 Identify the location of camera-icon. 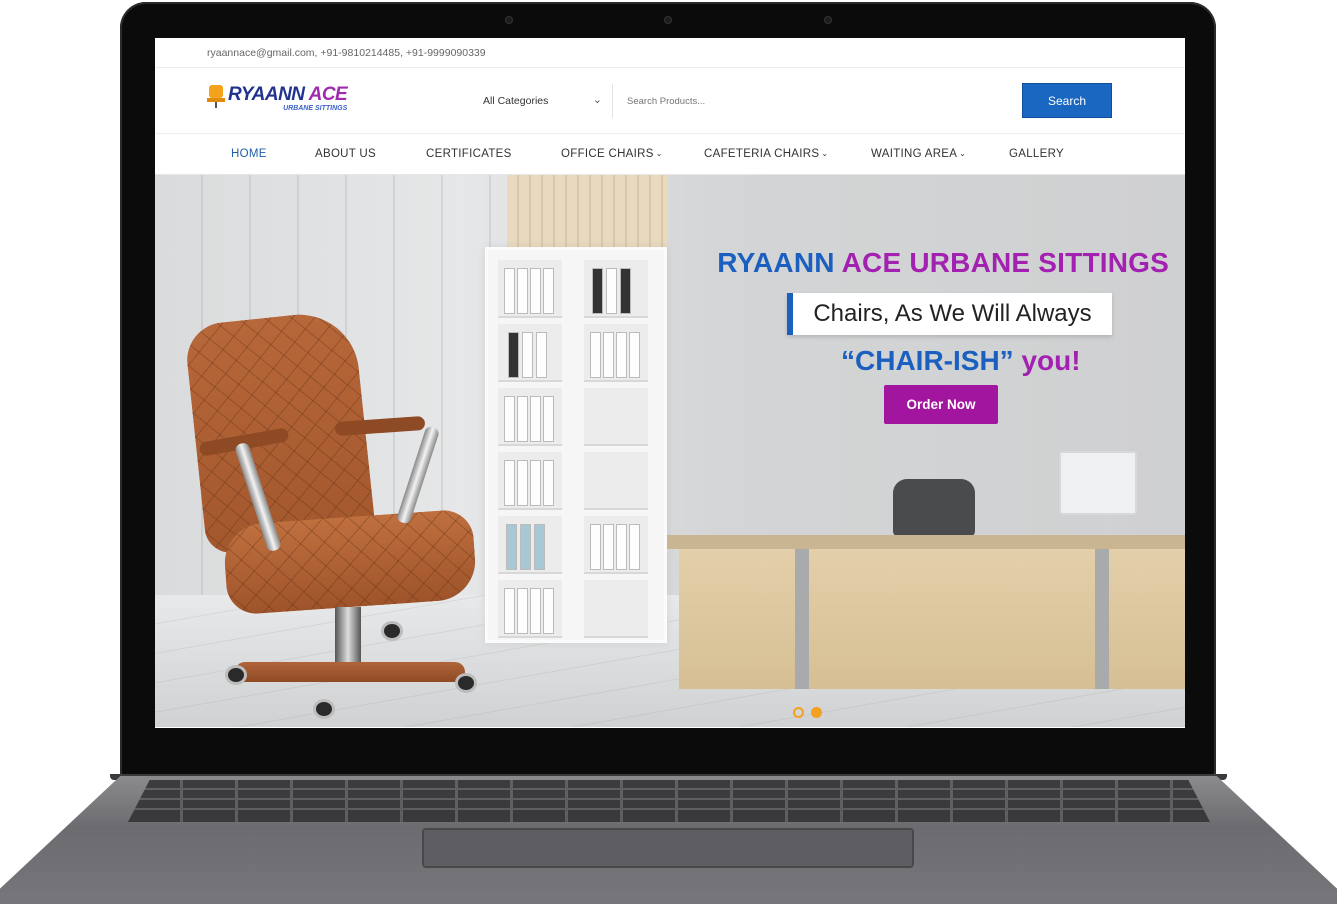
(668, 20).